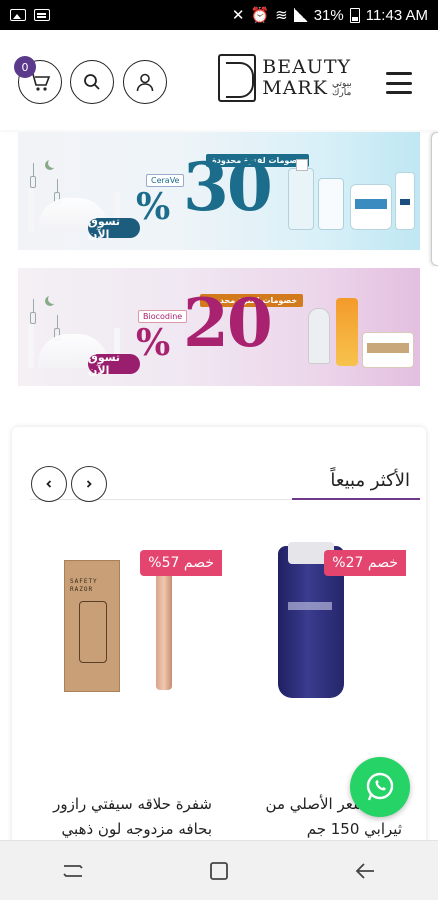  Describe the element at coordinates (295, 88) in the screenshot. I see `logo-line-2-text: MARK` at that location.